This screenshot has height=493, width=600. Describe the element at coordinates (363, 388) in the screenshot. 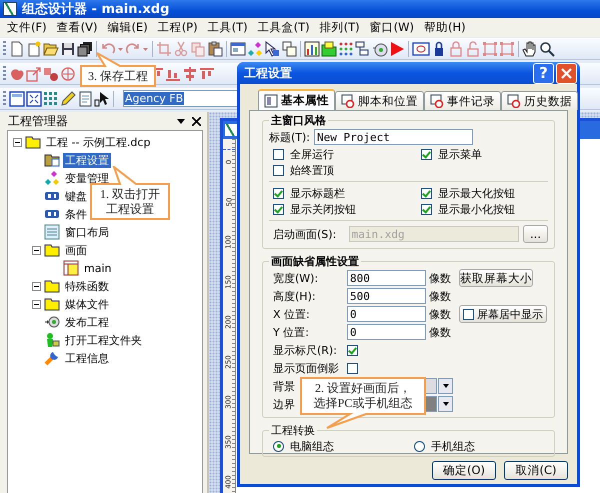

I see `callout-text: 2. 设置好画面后，` at that location.